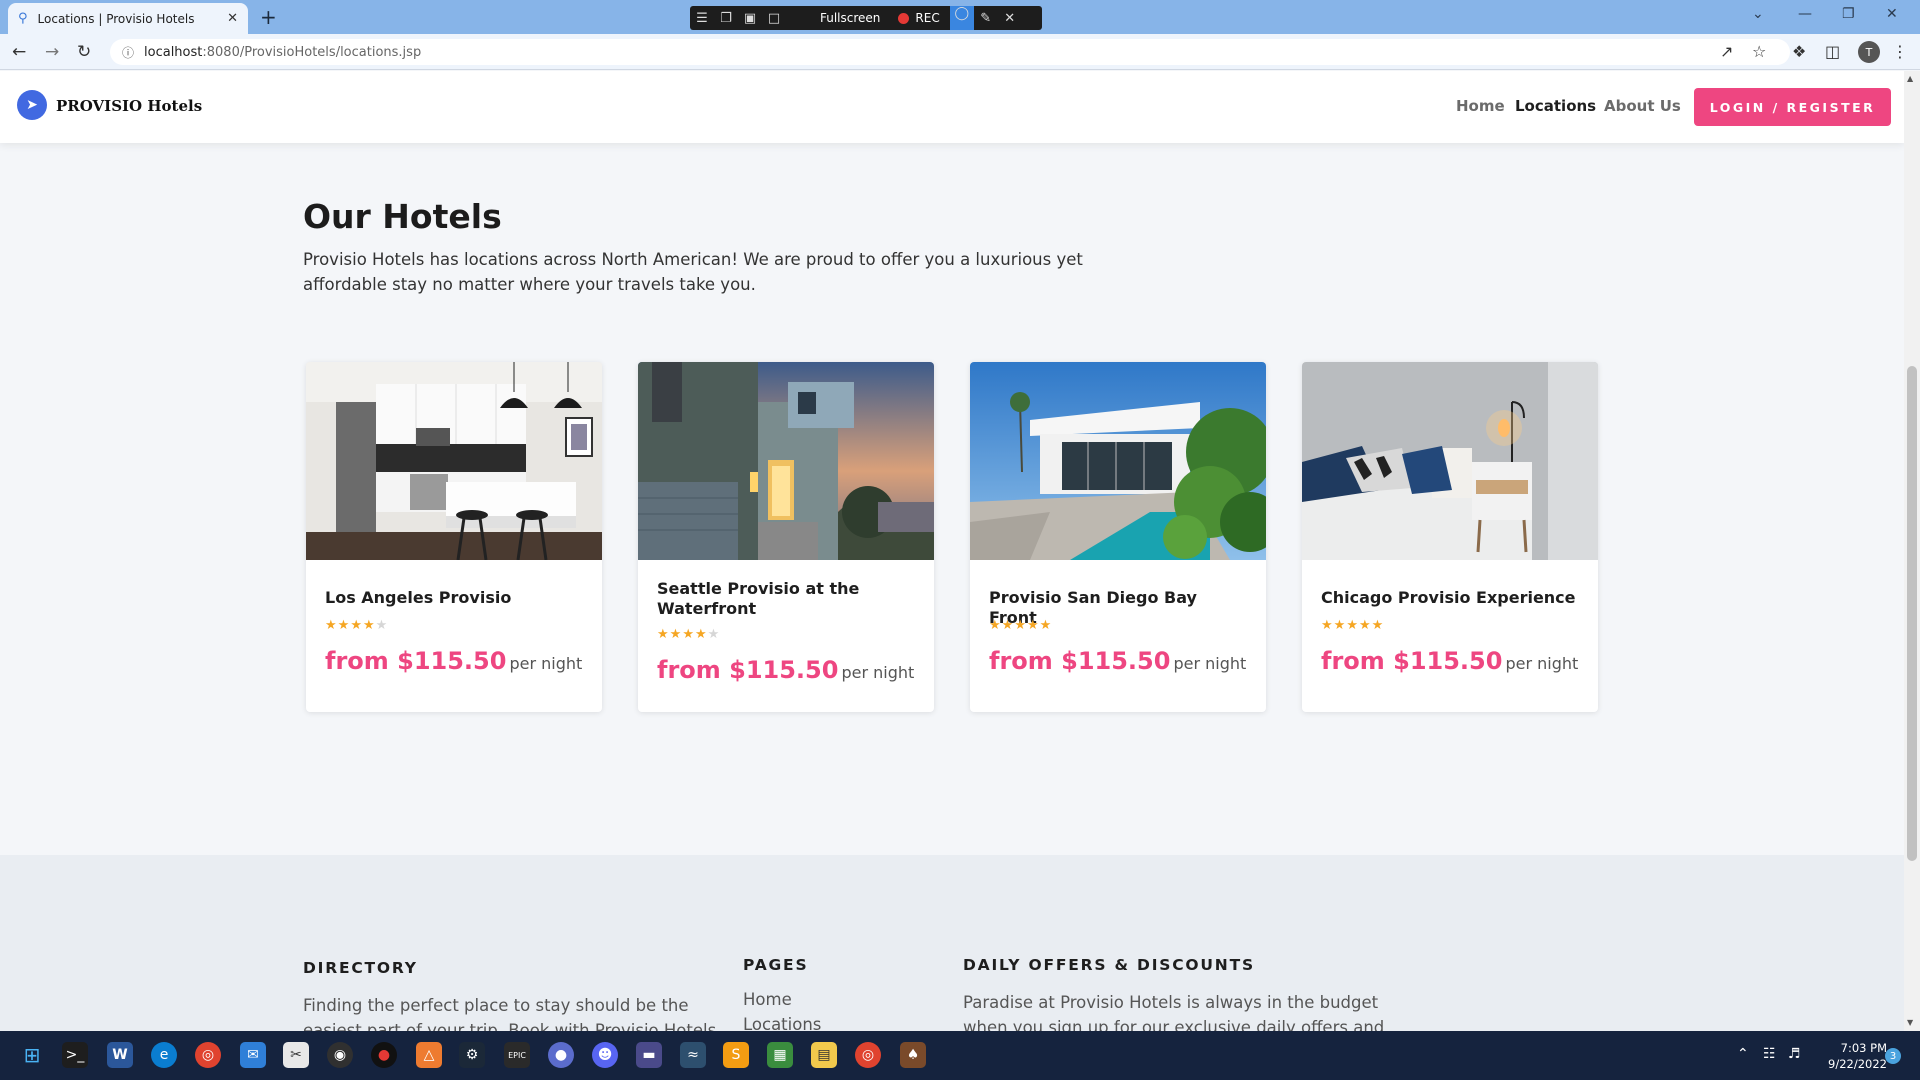  I want to click on nav-home: Home, so click(1480, 106).